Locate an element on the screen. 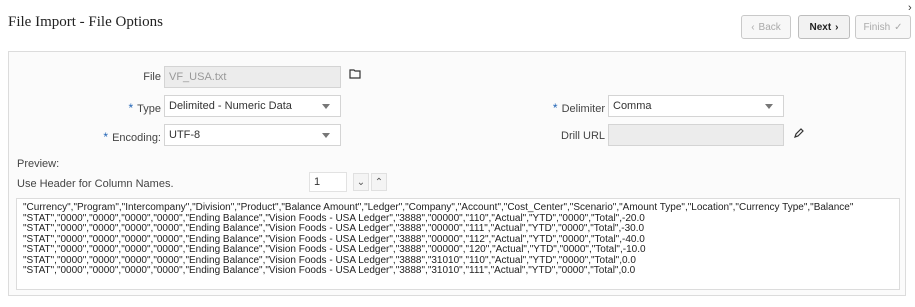 This screenshot has width=915, height=307. next-button: Next › is located at coordinates (824, 27).